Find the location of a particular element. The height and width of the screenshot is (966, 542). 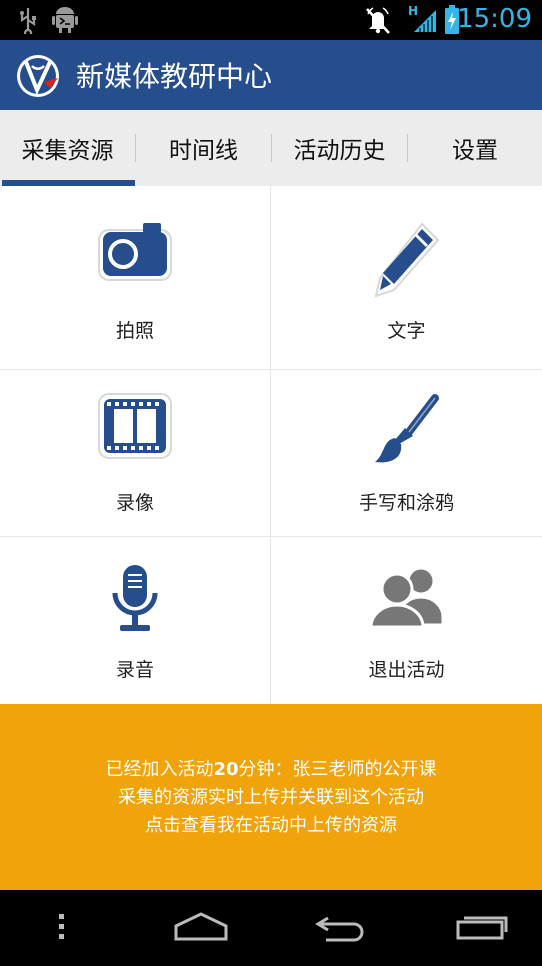

tab-label: 时间线 is located at coordinates (203, 151).